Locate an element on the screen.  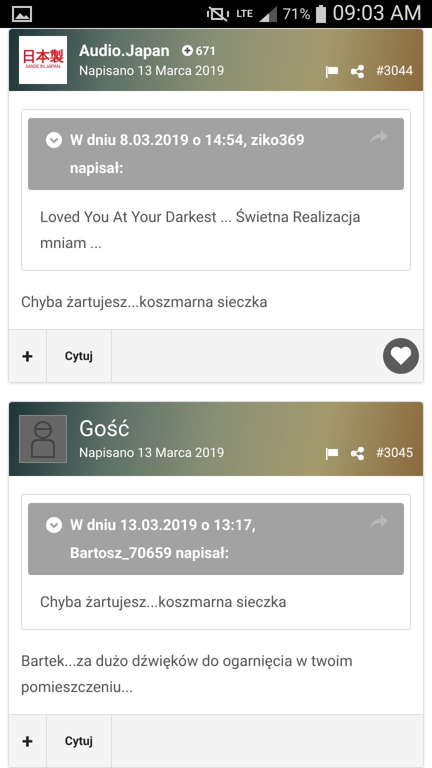
clock: 09:03 AM is located at coordinates (377, 14).